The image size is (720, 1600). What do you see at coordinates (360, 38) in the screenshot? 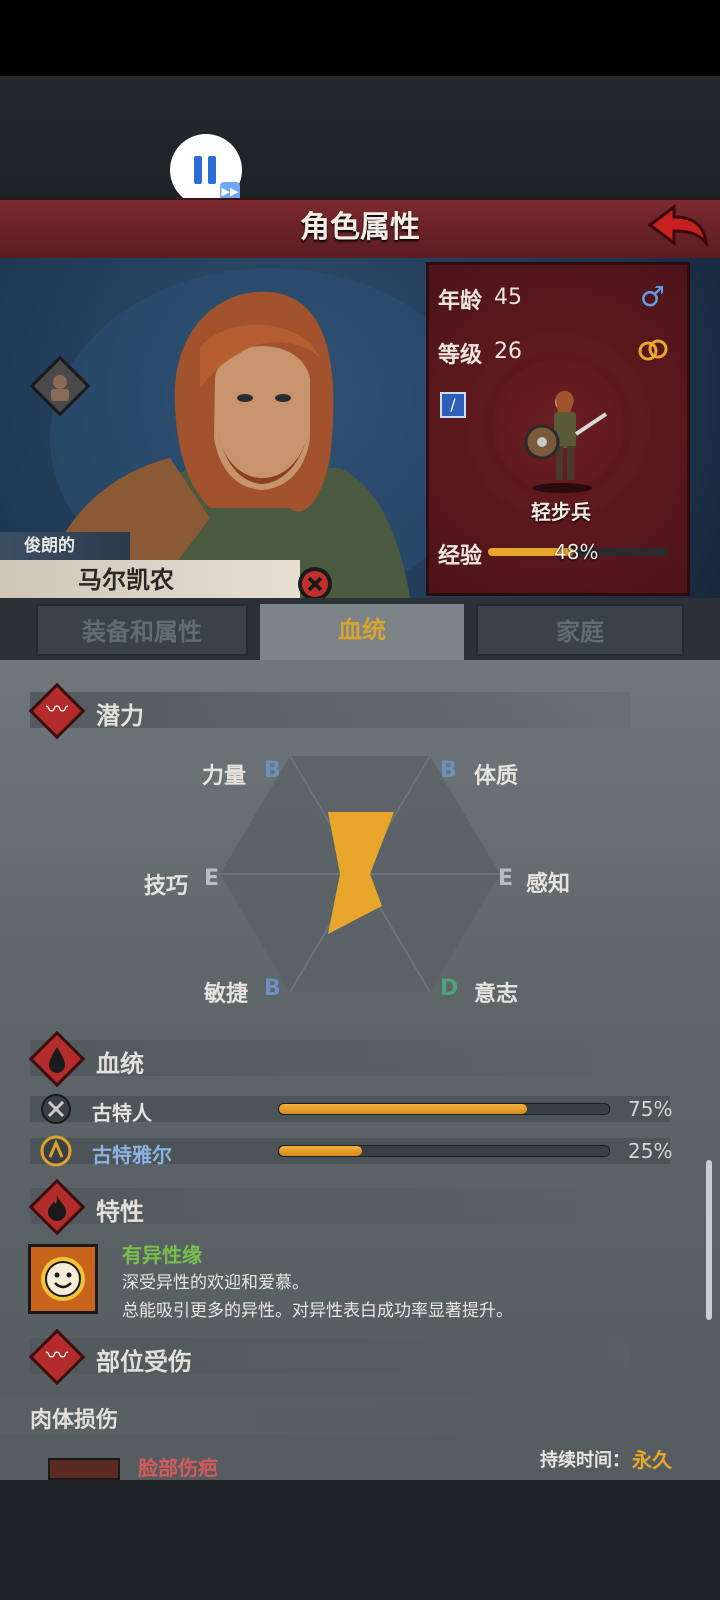
I see `status-bar` at bounding box center [360, 38].